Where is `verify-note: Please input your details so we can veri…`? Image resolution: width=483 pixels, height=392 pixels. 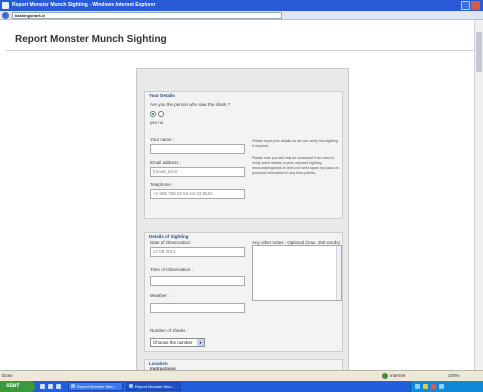
verify-note: Please input your details so we can veri… is located at coordinates (295, 143).